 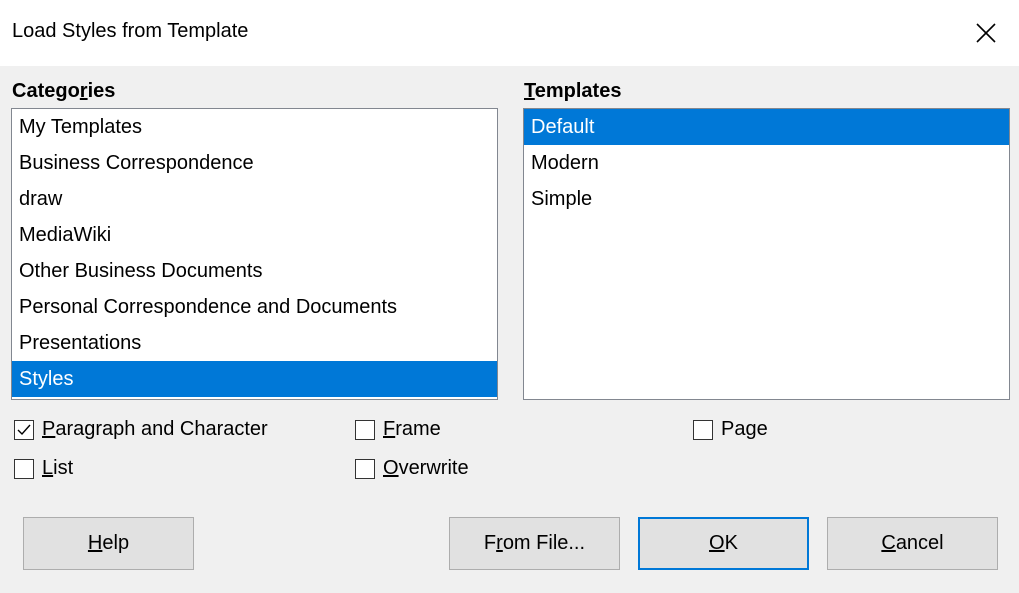 What do you see at coordinates (254, 307) in the screenshot?
I see `category-list-item: Personal Correspondence and Documents` at bounding box center [254, 307].